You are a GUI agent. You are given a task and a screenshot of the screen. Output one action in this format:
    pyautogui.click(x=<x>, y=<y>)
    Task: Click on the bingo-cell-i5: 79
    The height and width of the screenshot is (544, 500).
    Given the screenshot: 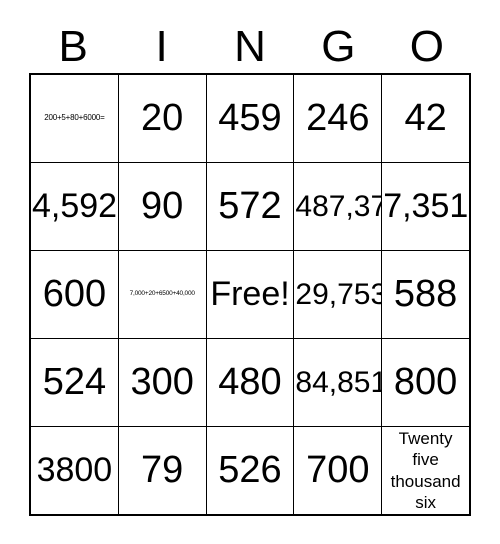 What is the action you would take?
    pyautogui.click(x=163, y=470)
    